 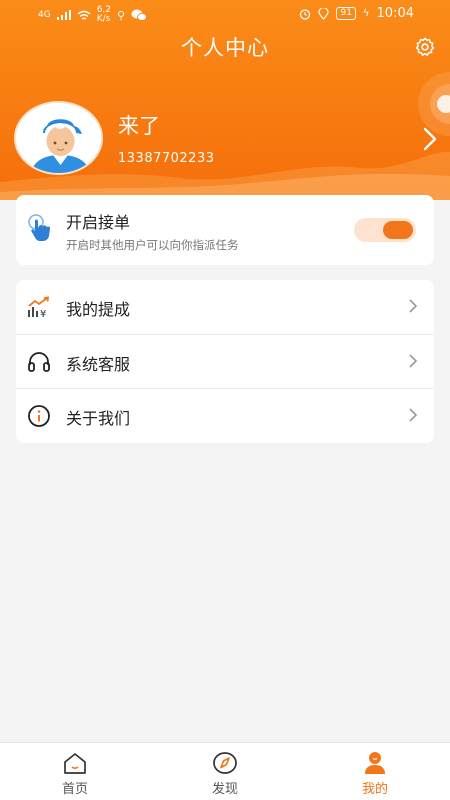 I want to click on tab-discover: 发现, so click(x=225, y=771).